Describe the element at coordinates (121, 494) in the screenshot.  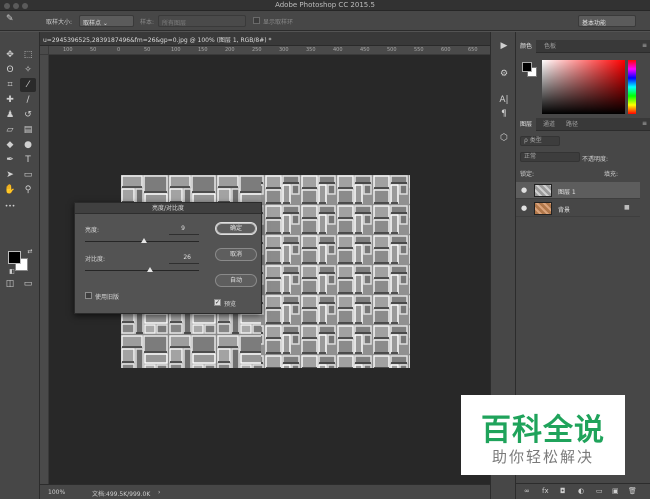
I see `document-size: 文档:499.5K/999.0K` at that location.